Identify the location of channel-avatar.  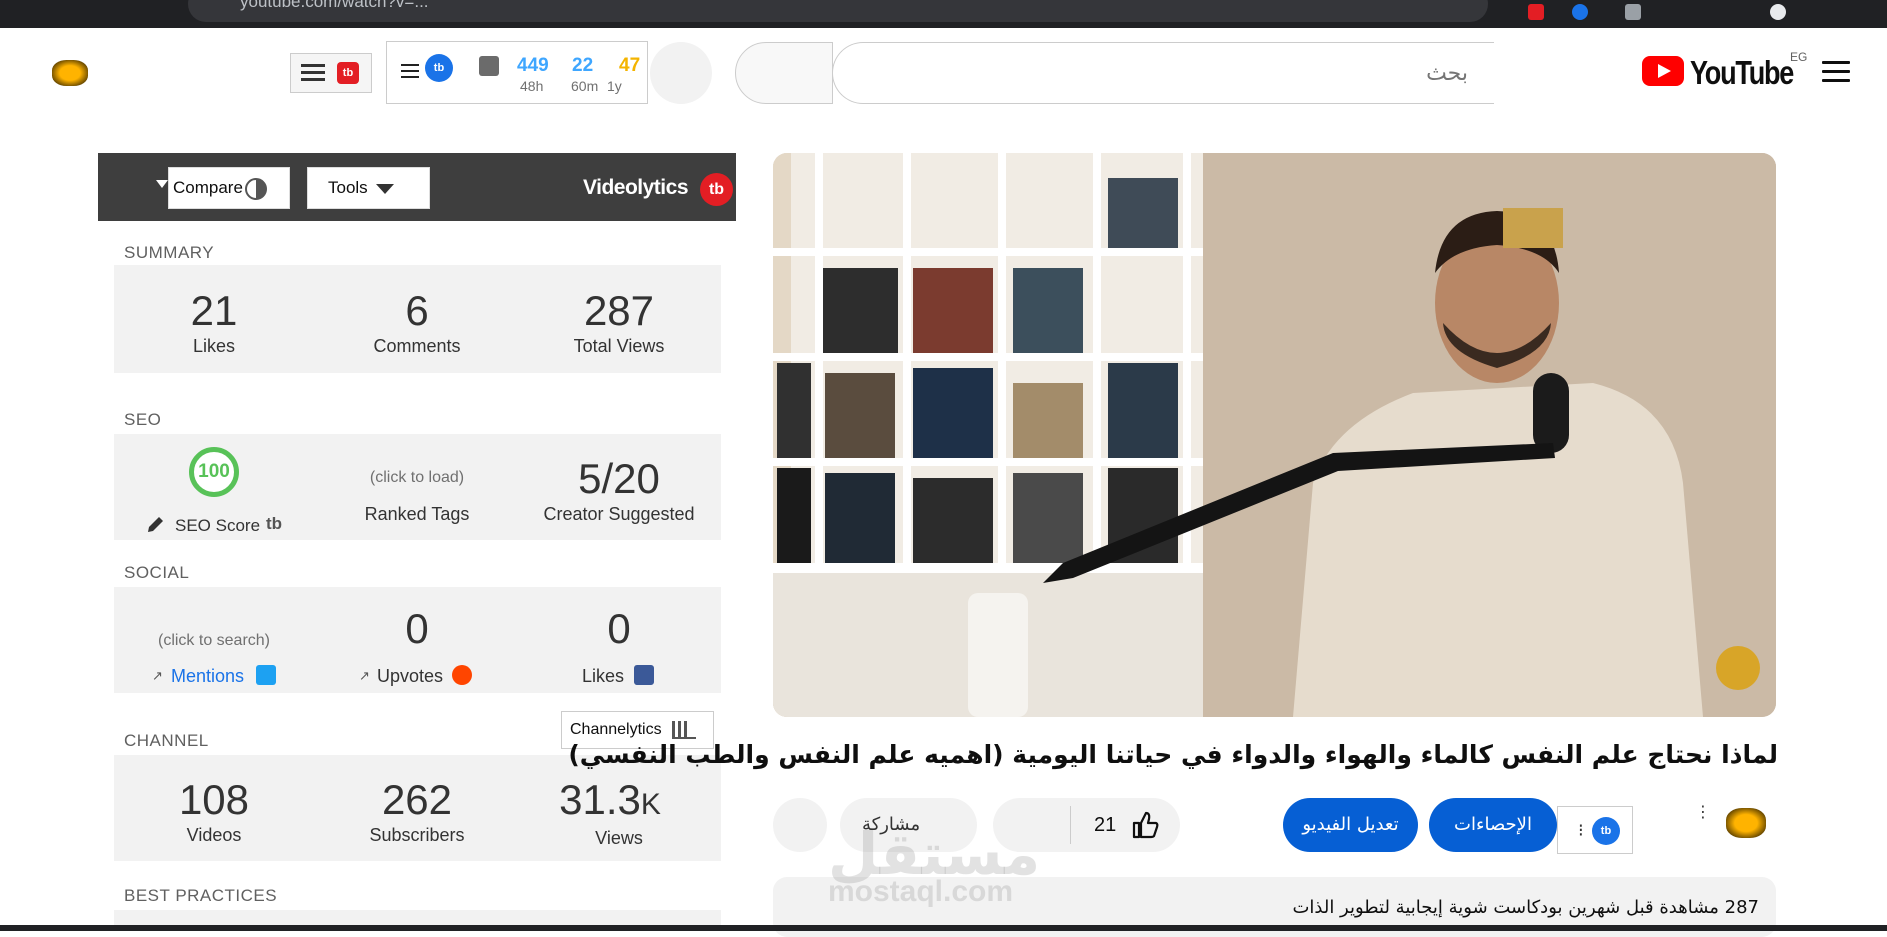
(1746, 823).